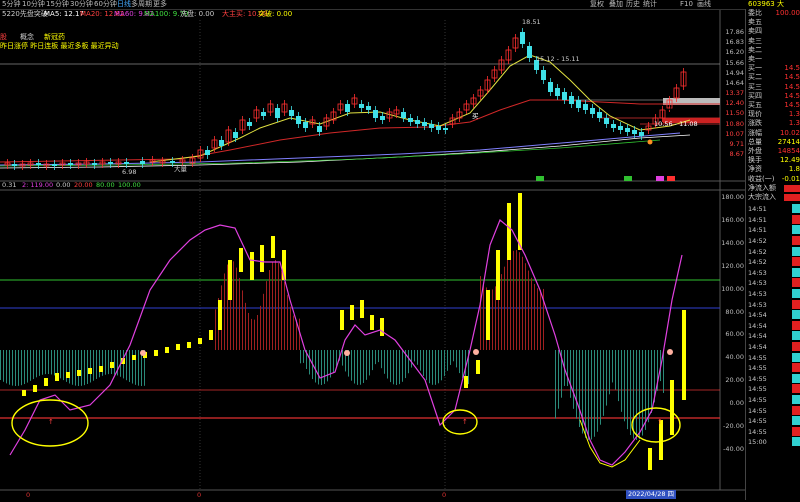 This screenshot has width=800, height=502. I want to click on tab-5min: 5分钟, so click(11, 4).